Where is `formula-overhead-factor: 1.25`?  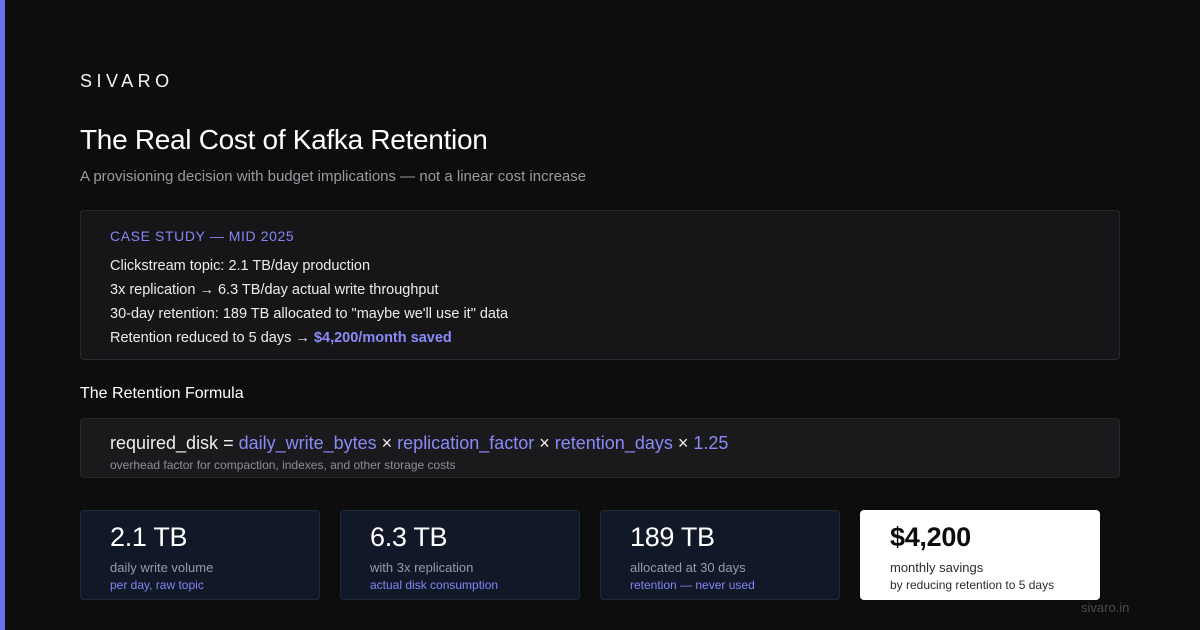
formula-overhead-factor: 1.25 is located at coordinates (711, 443).